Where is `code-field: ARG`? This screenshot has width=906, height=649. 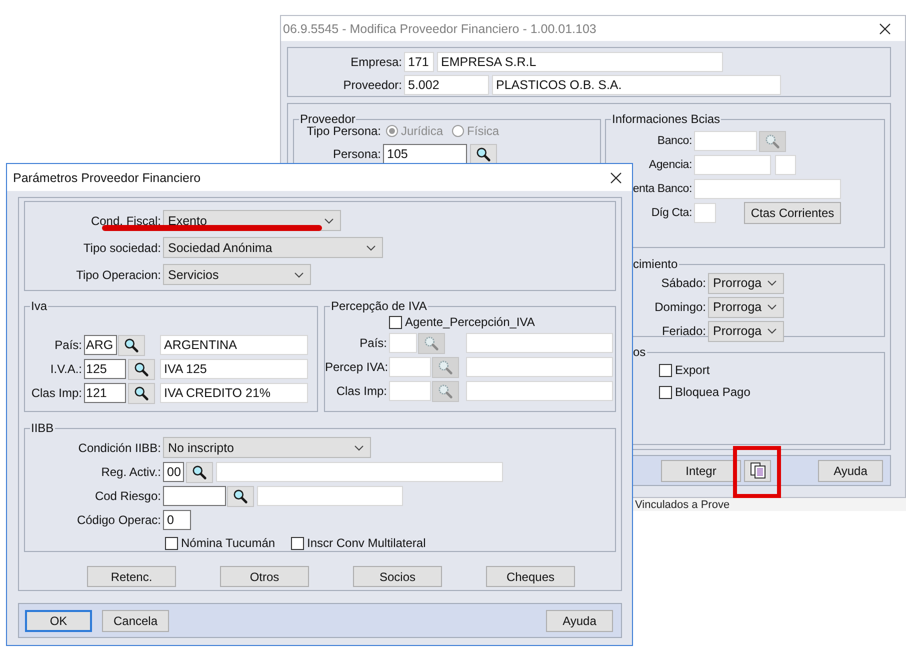
code-field: ARG is located at coordinates (100, 344).